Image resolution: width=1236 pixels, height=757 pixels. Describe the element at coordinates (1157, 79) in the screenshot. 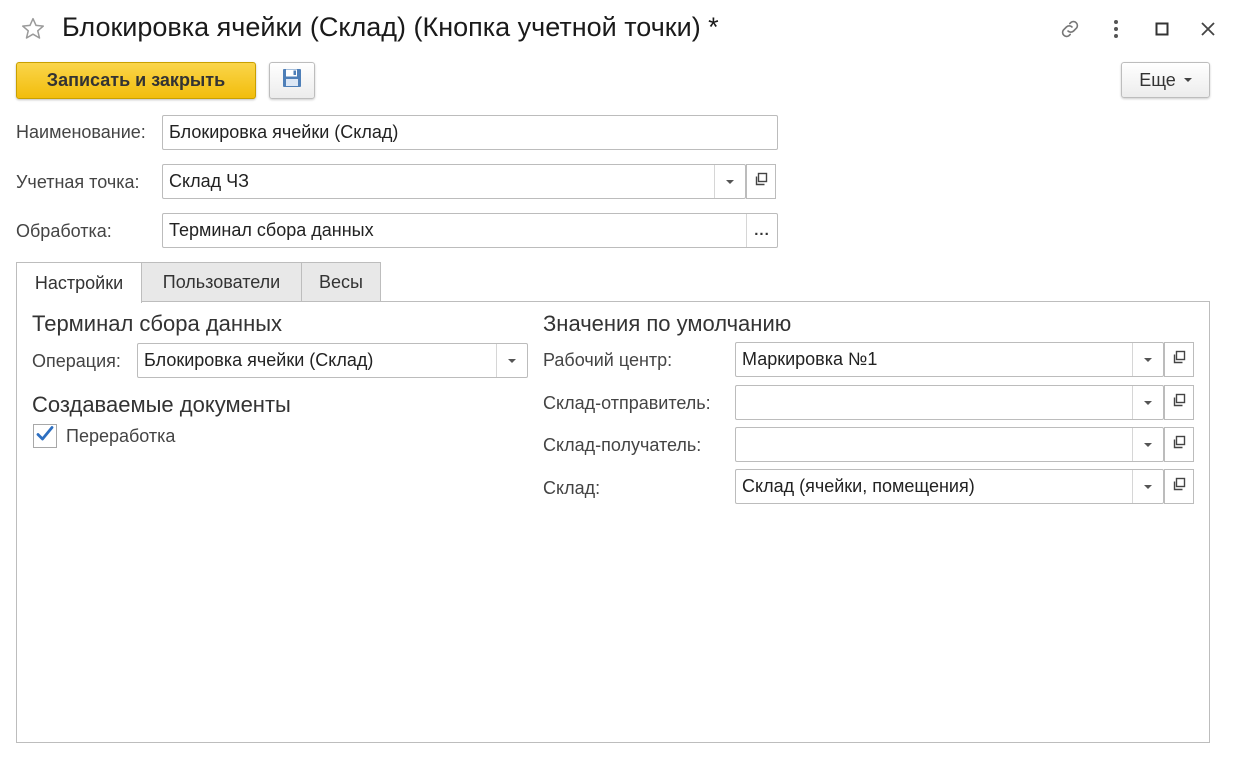

I see `more-label: Еще` at that location.